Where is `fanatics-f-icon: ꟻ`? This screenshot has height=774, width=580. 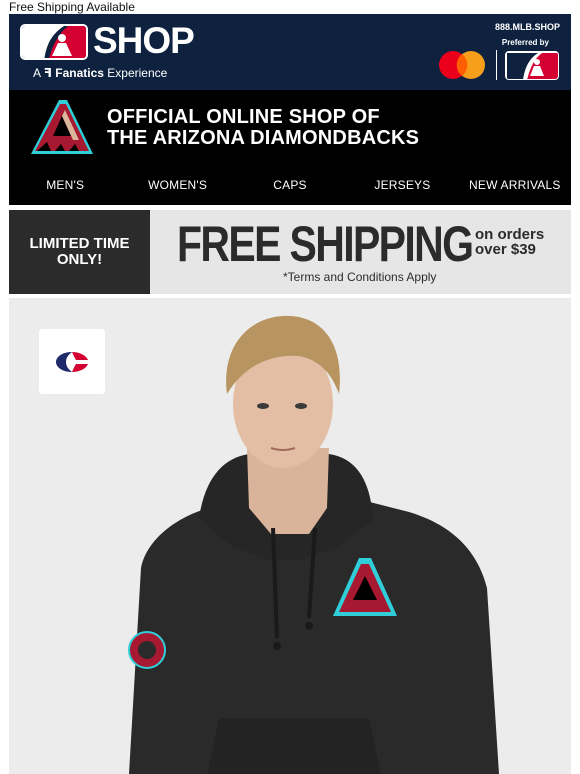
fanatics-f-icon: ꟻ is located at coordinates (47, 73).